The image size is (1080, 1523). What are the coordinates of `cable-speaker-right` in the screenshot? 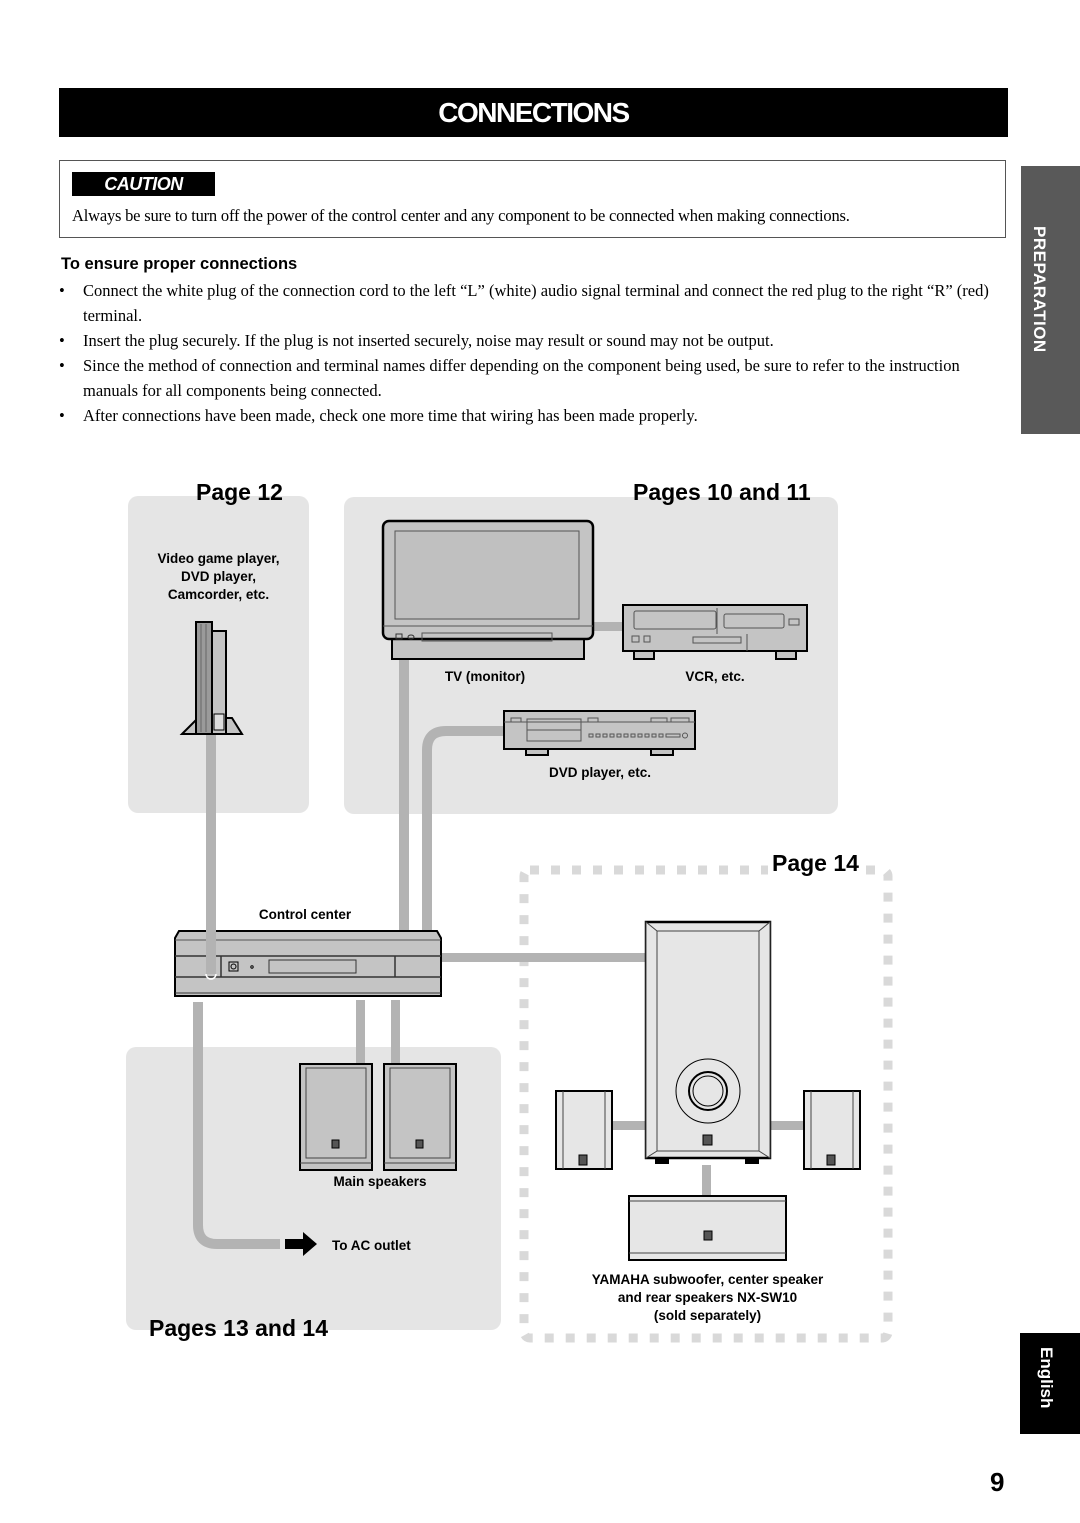 It's located at (395, 1032).